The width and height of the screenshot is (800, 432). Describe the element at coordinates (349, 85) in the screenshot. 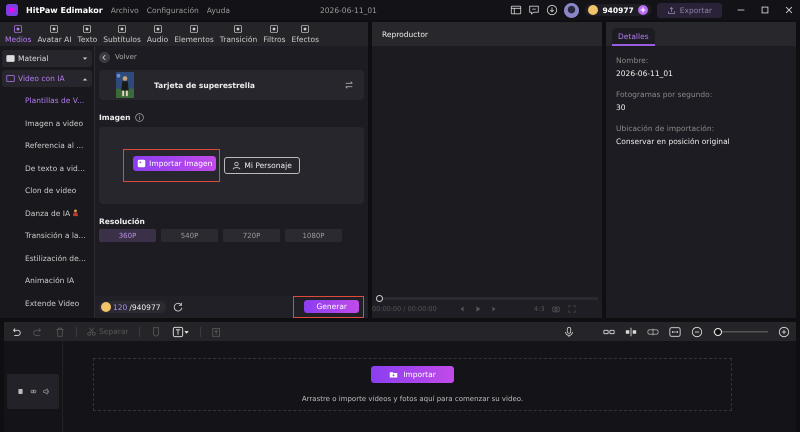

I see `swap-icon` at that location.